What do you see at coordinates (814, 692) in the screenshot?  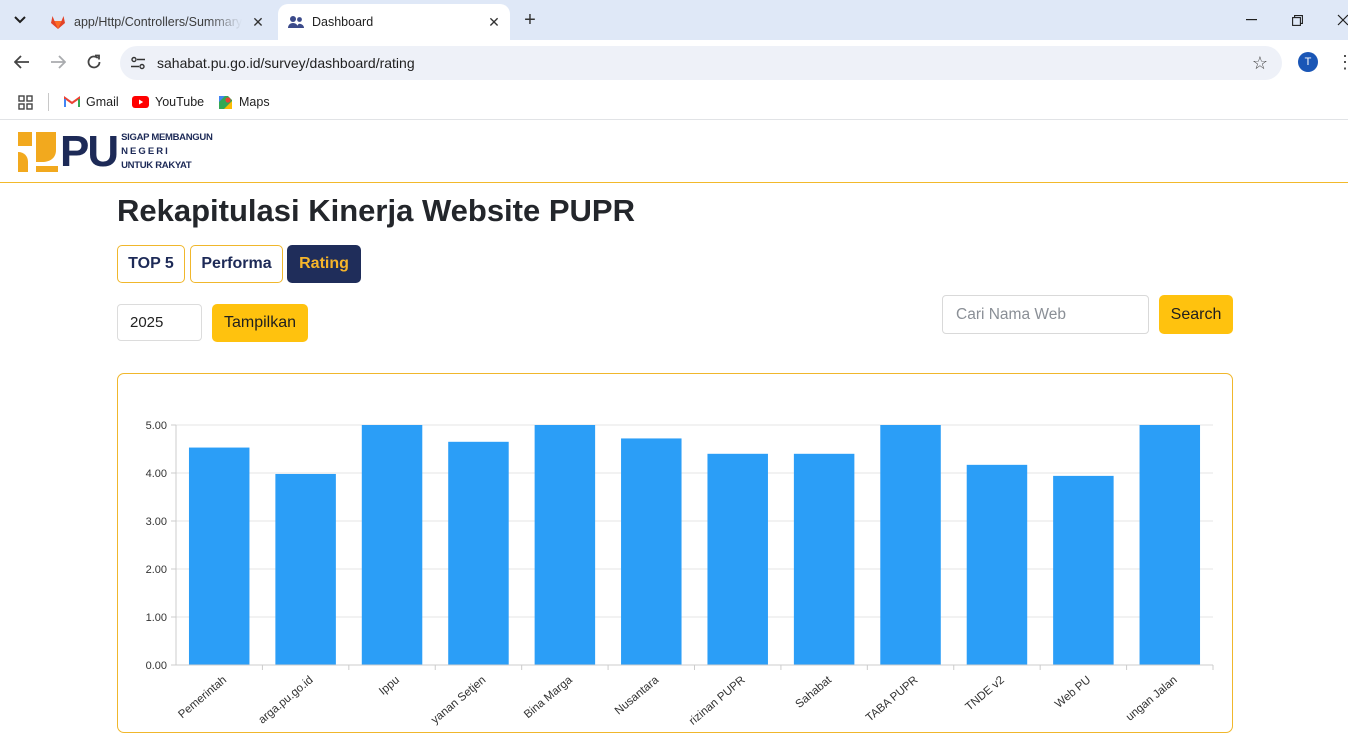 I see `x-tick-label: Sahabat` at bounding box center [814, 692].